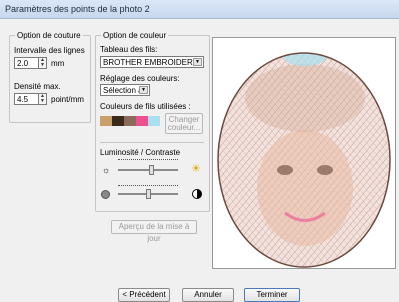  Describe the element at coordinates (125, 90) in the screenshot. I see `color-setting-select: Sélection au ▼` at that location.